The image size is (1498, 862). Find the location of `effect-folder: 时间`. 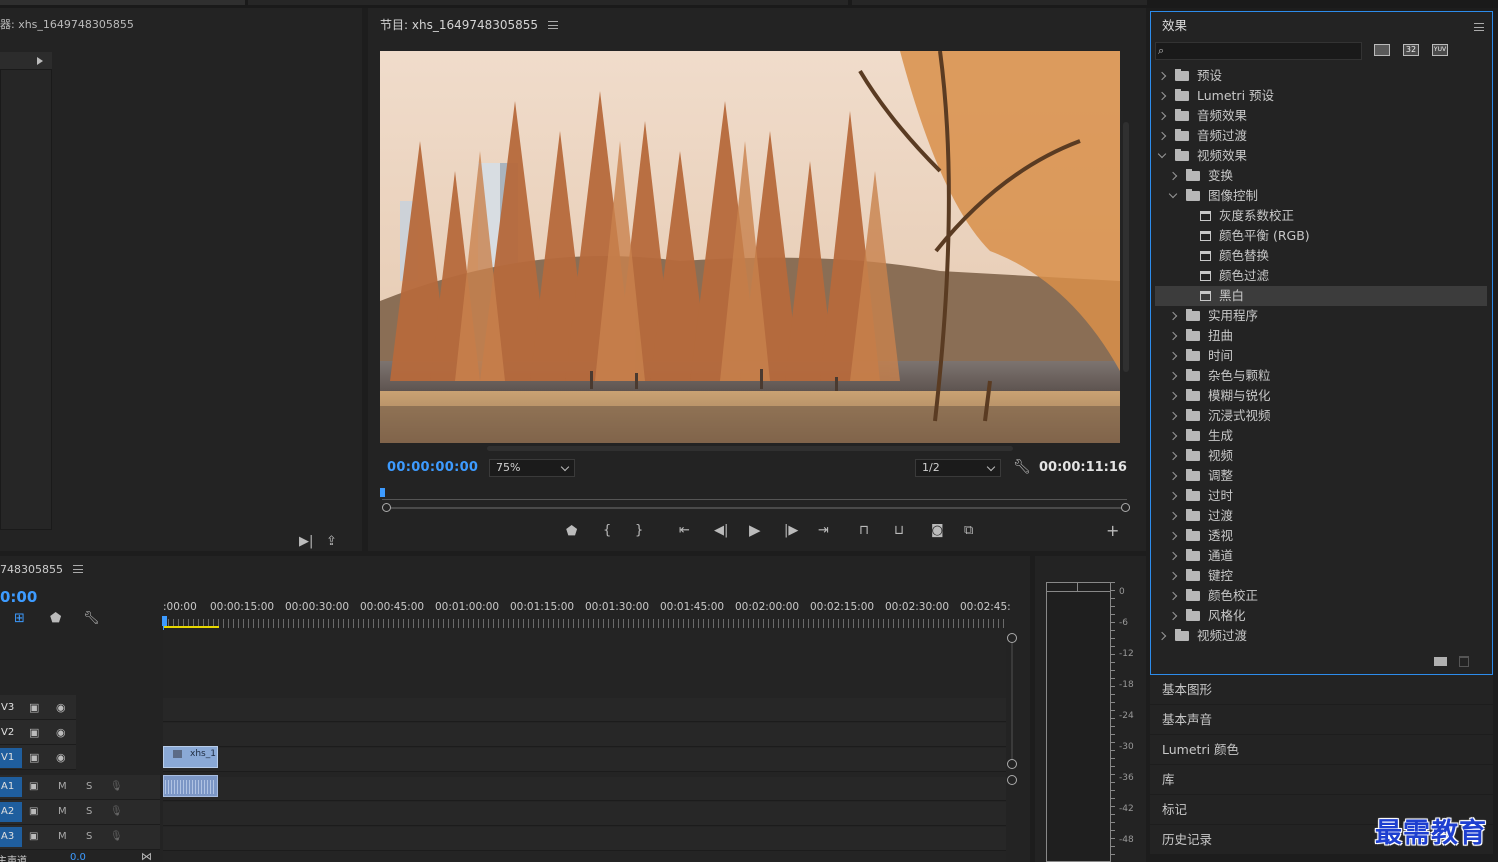

effect-folder: 时间 is located at coordinates (1321, 356).